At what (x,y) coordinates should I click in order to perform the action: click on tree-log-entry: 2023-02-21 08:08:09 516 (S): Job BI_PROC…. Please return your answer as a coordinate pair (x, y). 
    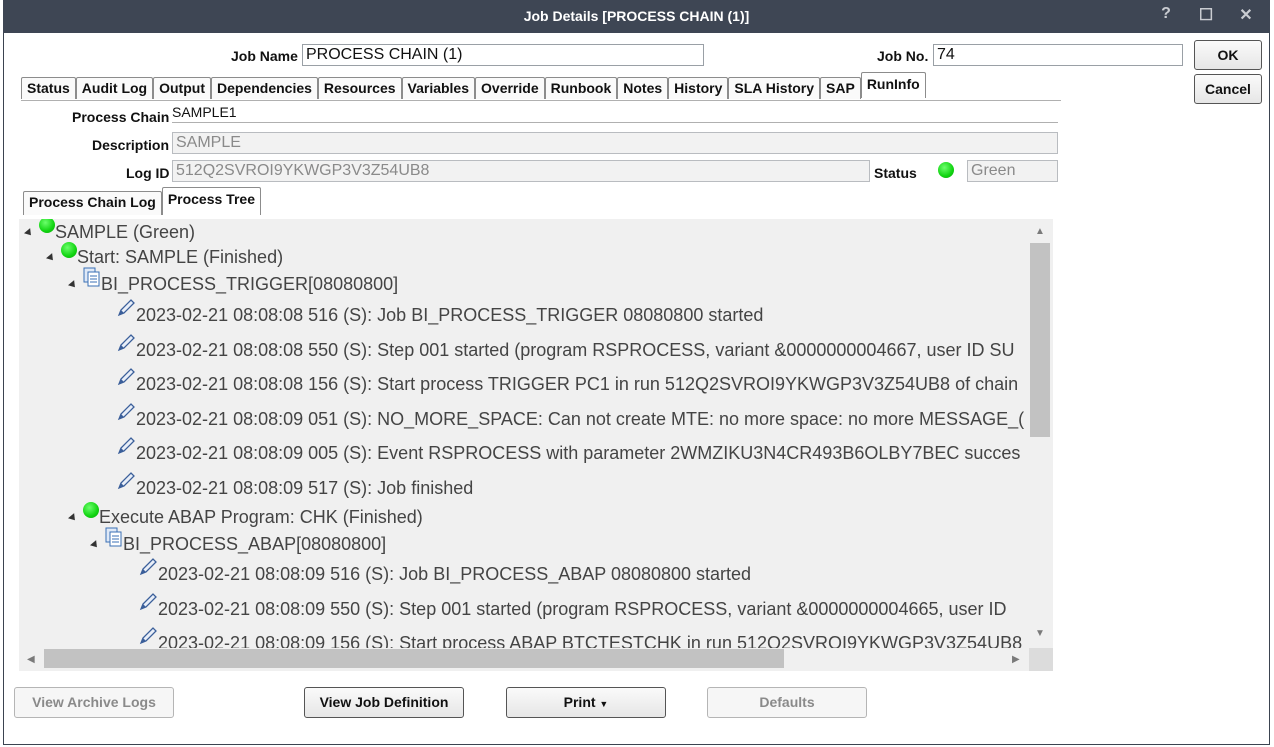
    Looking at the image, I should click on (444, 571).